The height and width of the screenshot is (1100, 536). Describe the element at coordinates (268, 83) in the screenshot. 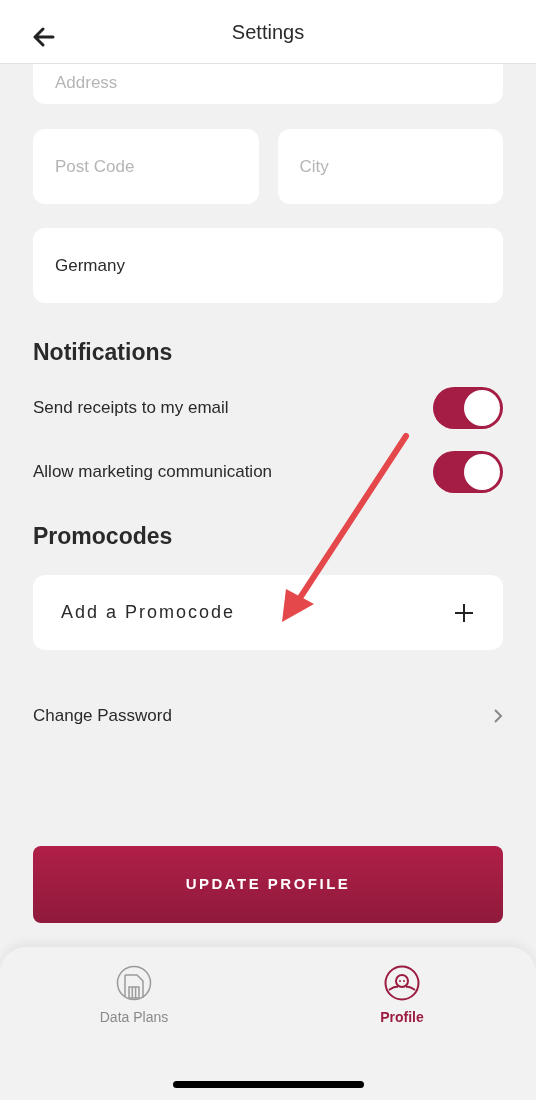

I see `address-field: Address` at that location.